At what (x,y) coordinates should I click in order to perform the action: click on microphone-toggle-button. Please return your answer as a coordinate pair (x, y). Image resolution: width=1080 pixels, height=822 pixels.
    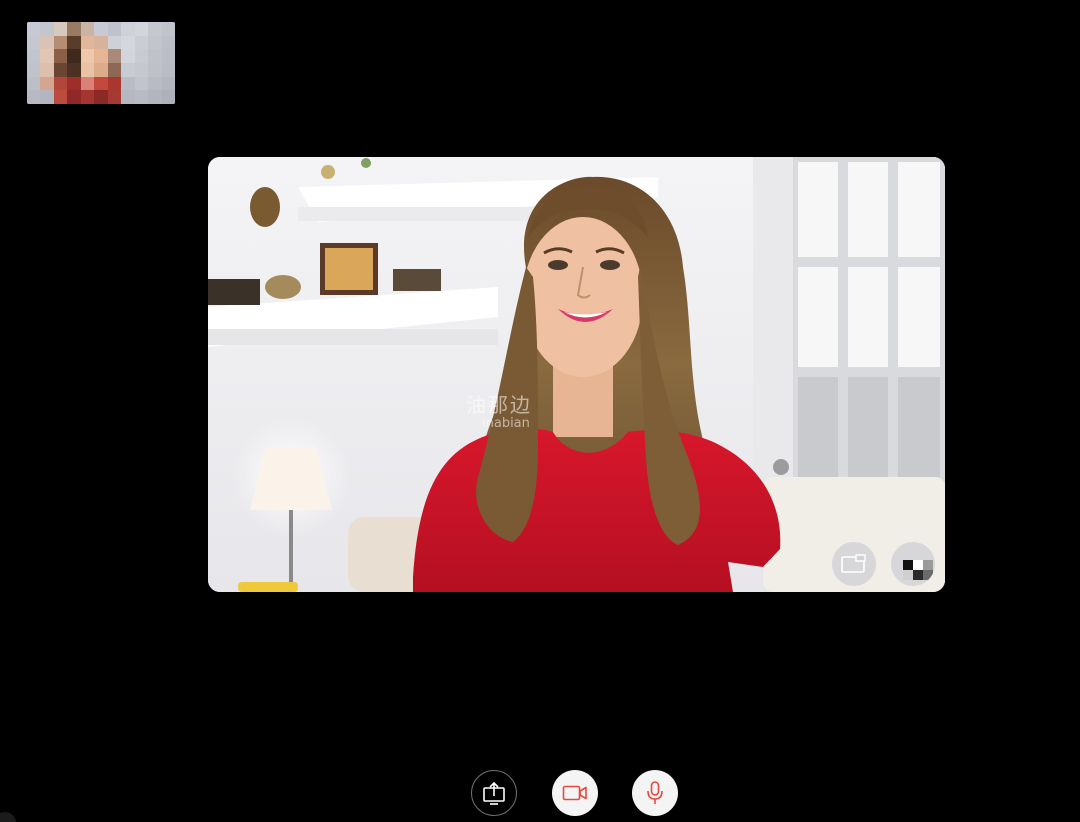
    Looking at the image, I should click on (655, 793).